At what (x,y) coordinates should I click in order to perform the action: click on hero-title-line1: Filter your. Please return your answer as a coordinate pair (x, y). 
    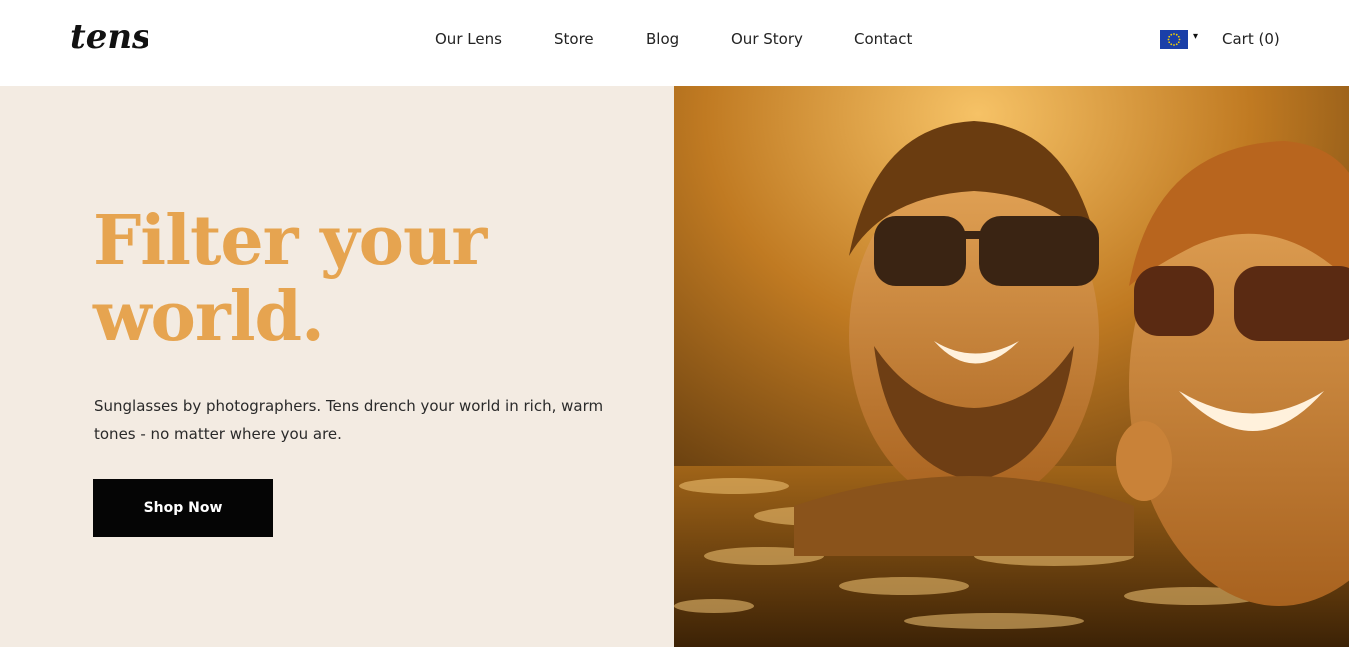
    Looking at the image, I should click on (290, 241).